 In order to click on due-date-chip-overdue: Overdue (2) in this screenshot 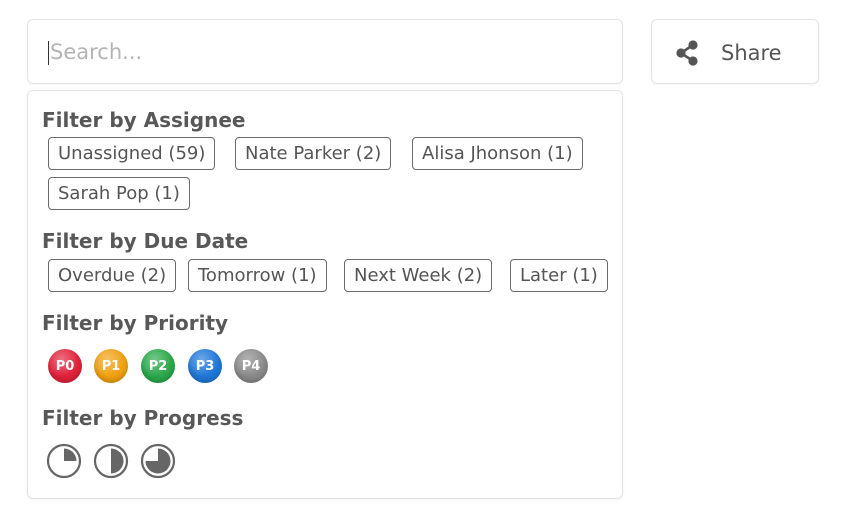, I will do `click(112, 275)`.